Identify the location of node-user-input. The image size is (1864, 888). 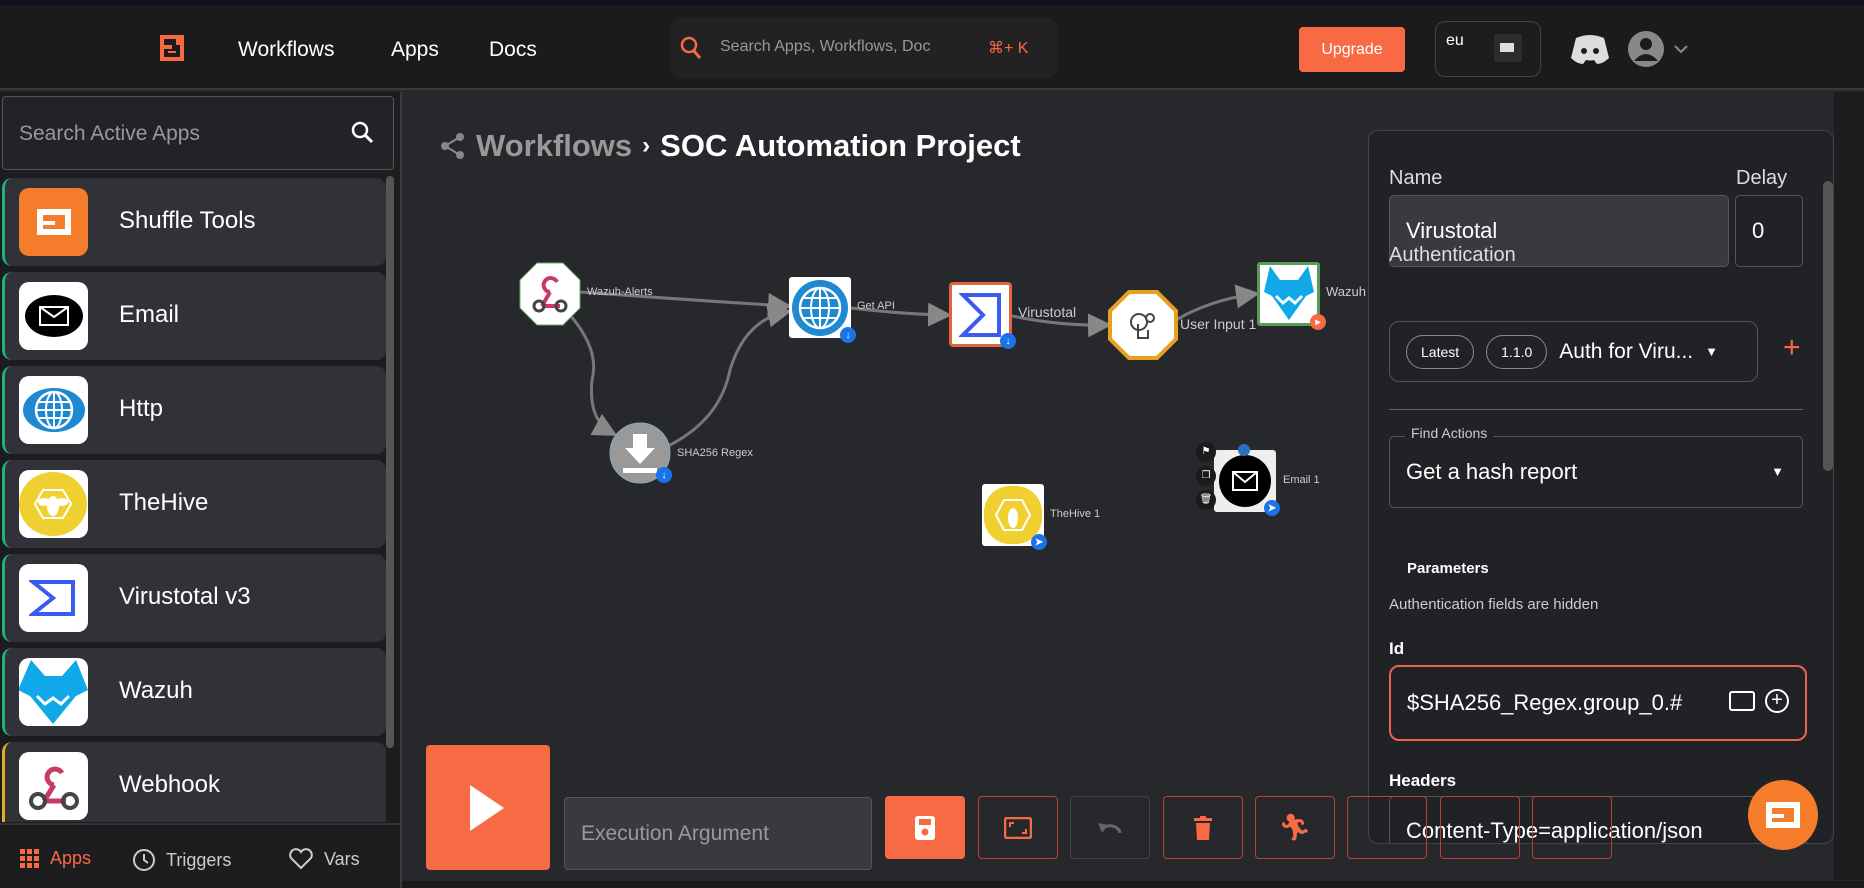
(1143, 325).